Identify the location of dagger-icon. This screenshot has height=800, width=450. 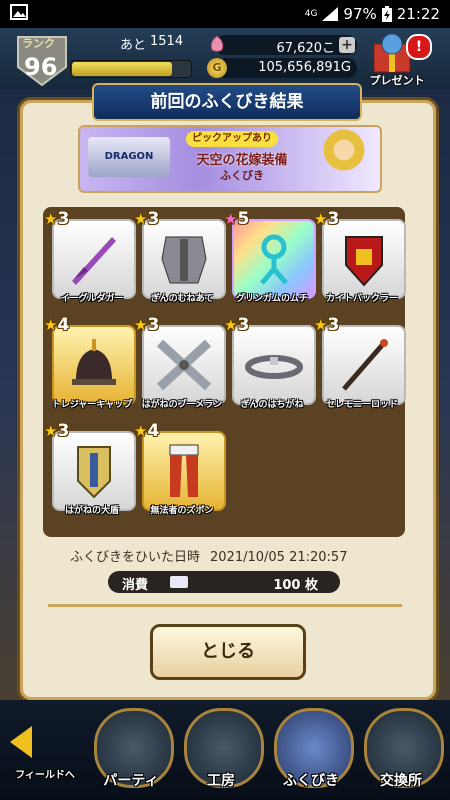
(94, 261).